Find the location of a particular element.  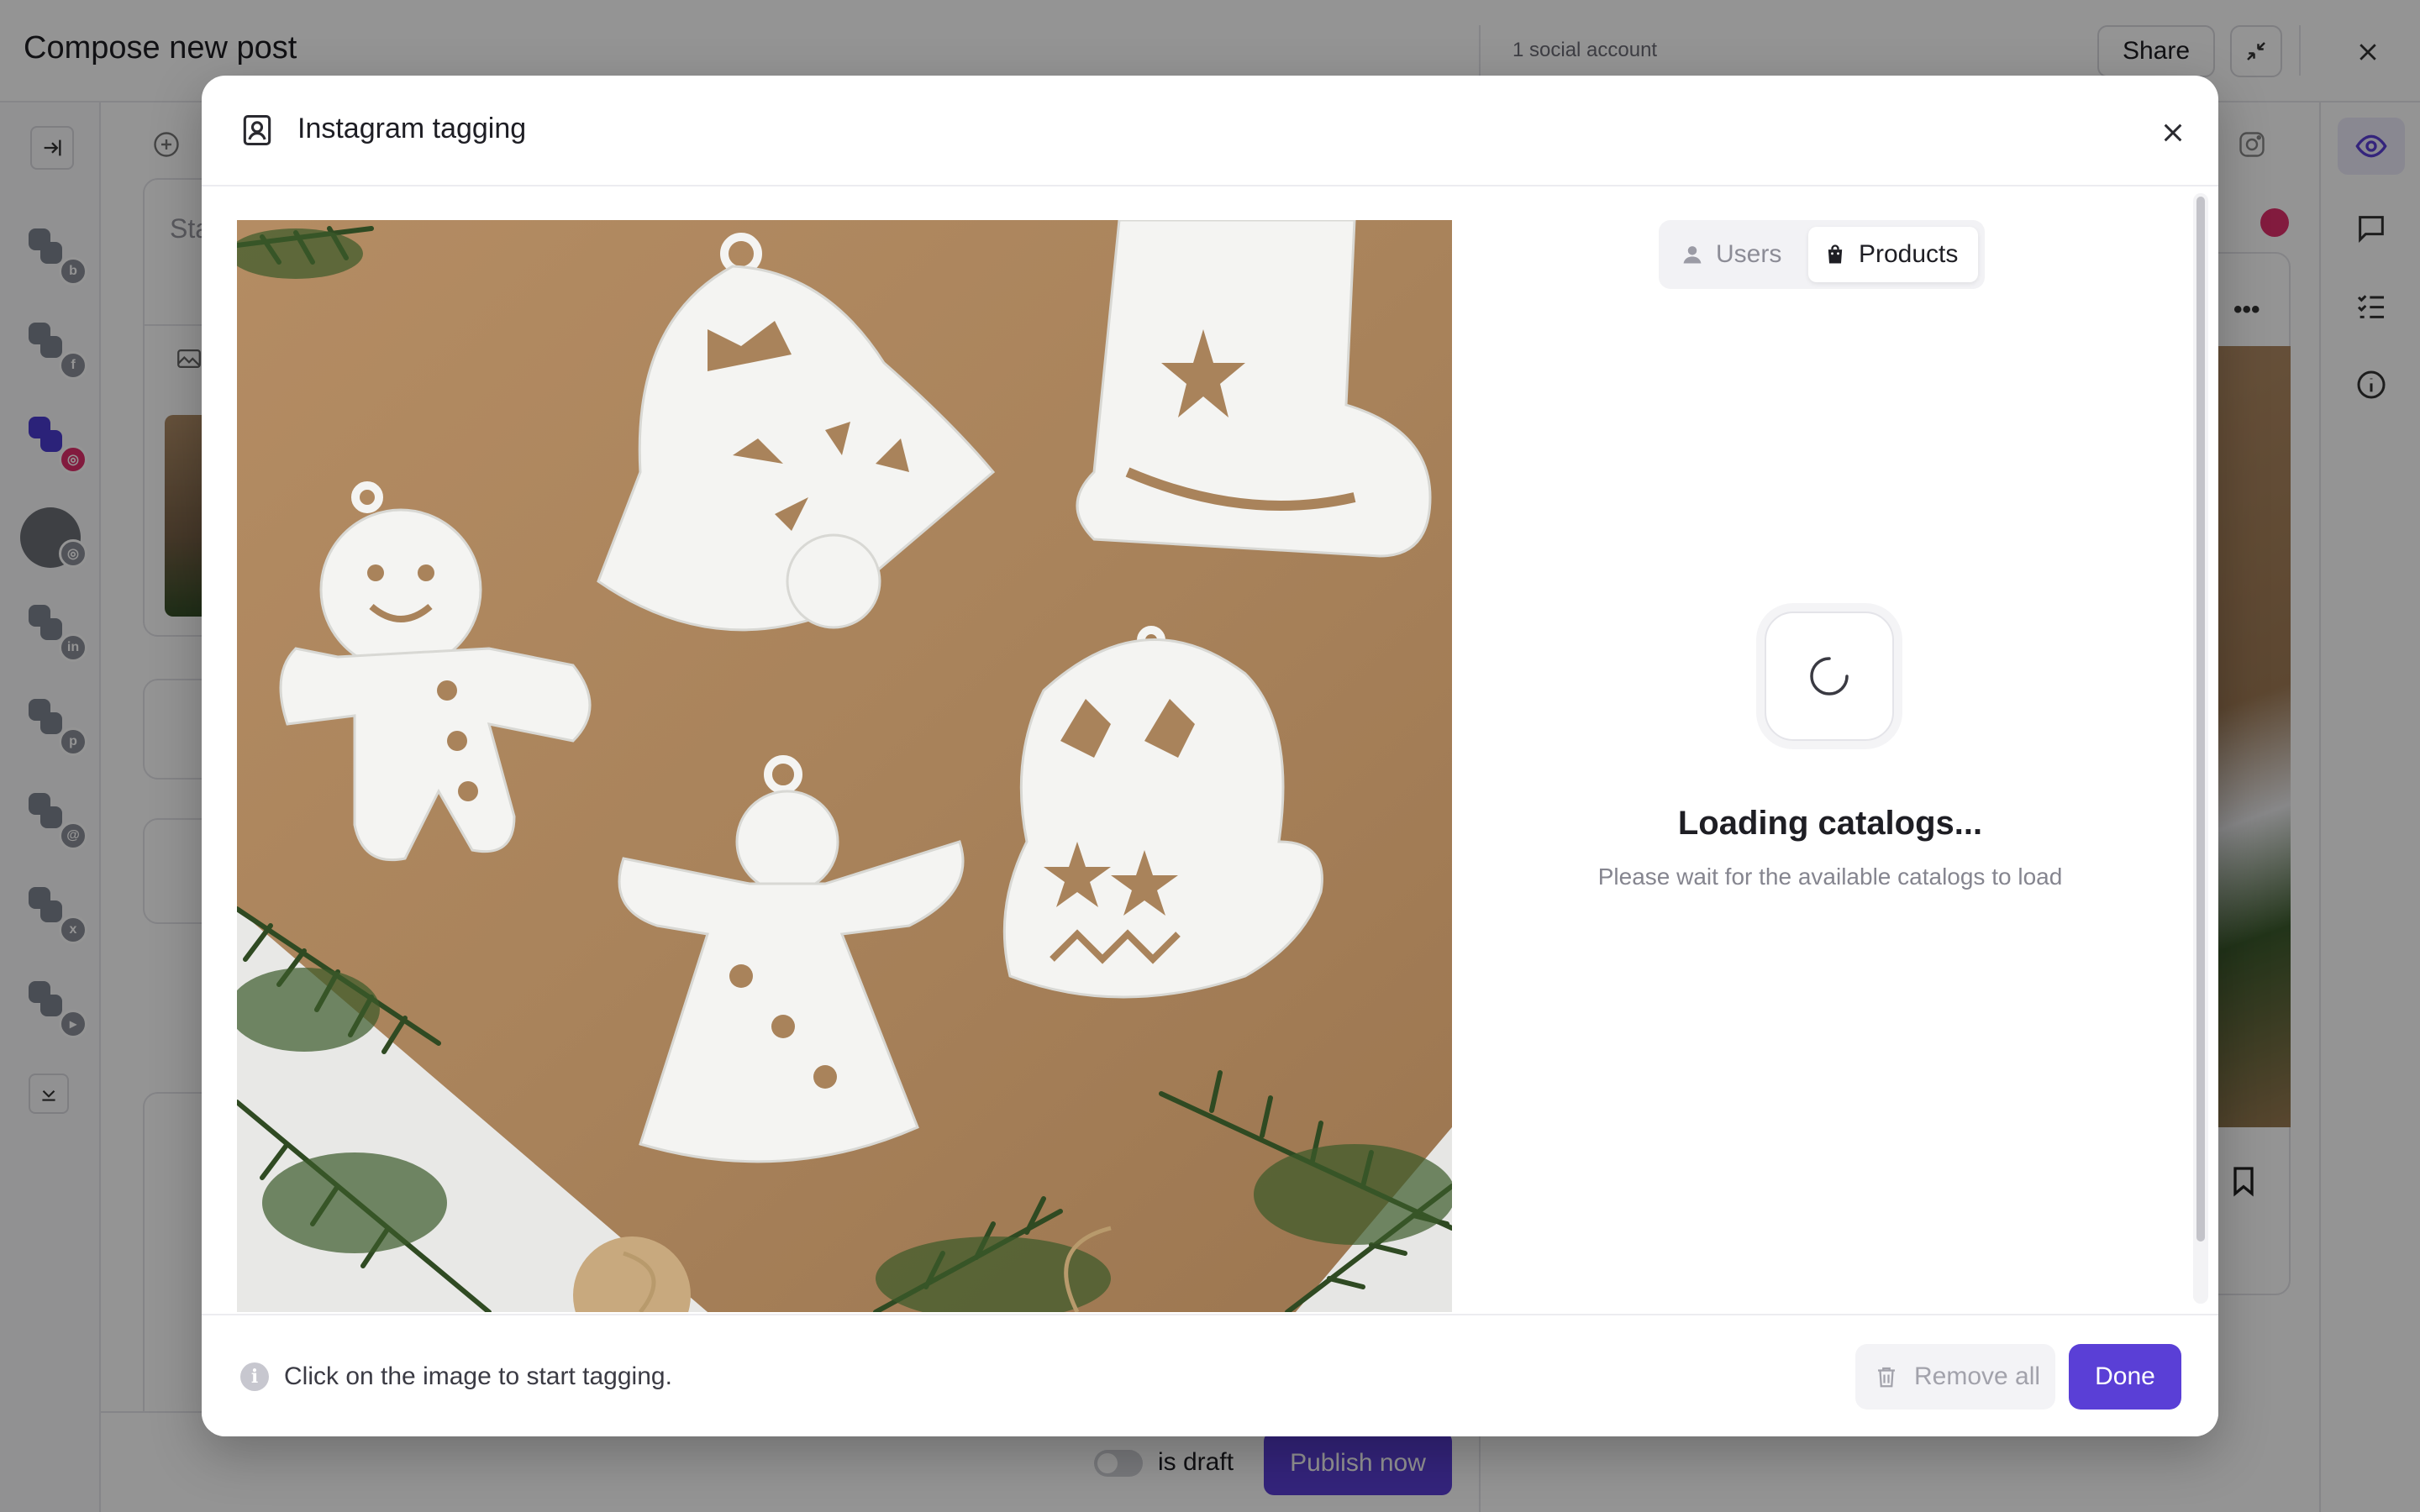

tag-type-switch: Users Products is located at coordinates (1822, 254).